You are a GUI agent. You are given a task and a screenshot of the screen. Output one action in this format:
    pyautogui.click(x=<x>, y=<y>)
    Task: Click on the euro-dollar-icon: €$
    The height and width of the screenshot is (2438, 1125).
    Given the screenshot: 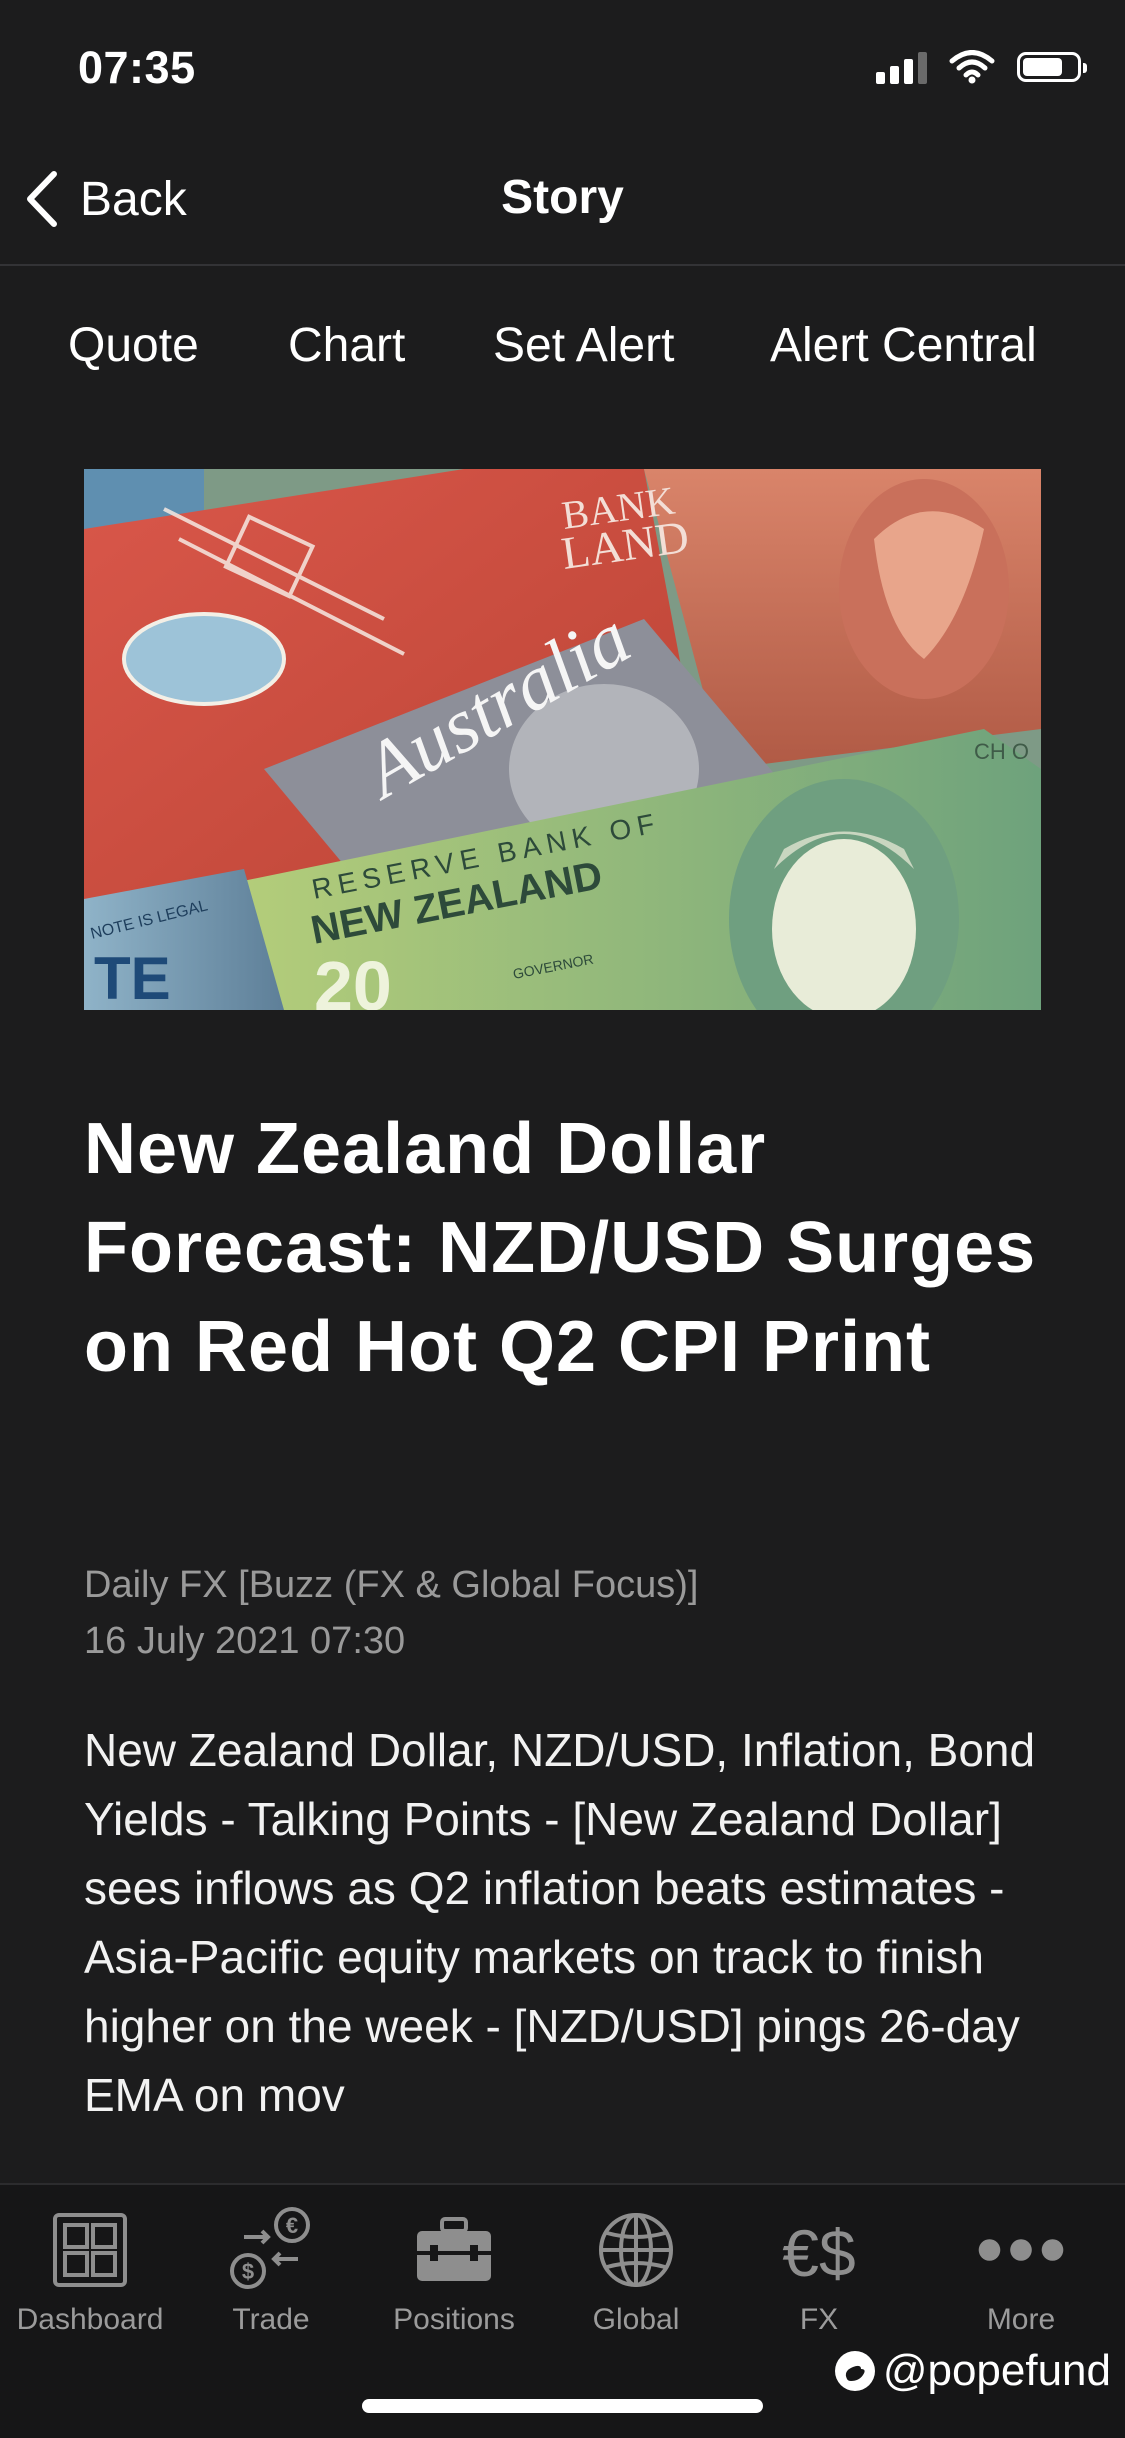 What is the action you would take?
    pyautogui.click(x=819, y=2250)
    